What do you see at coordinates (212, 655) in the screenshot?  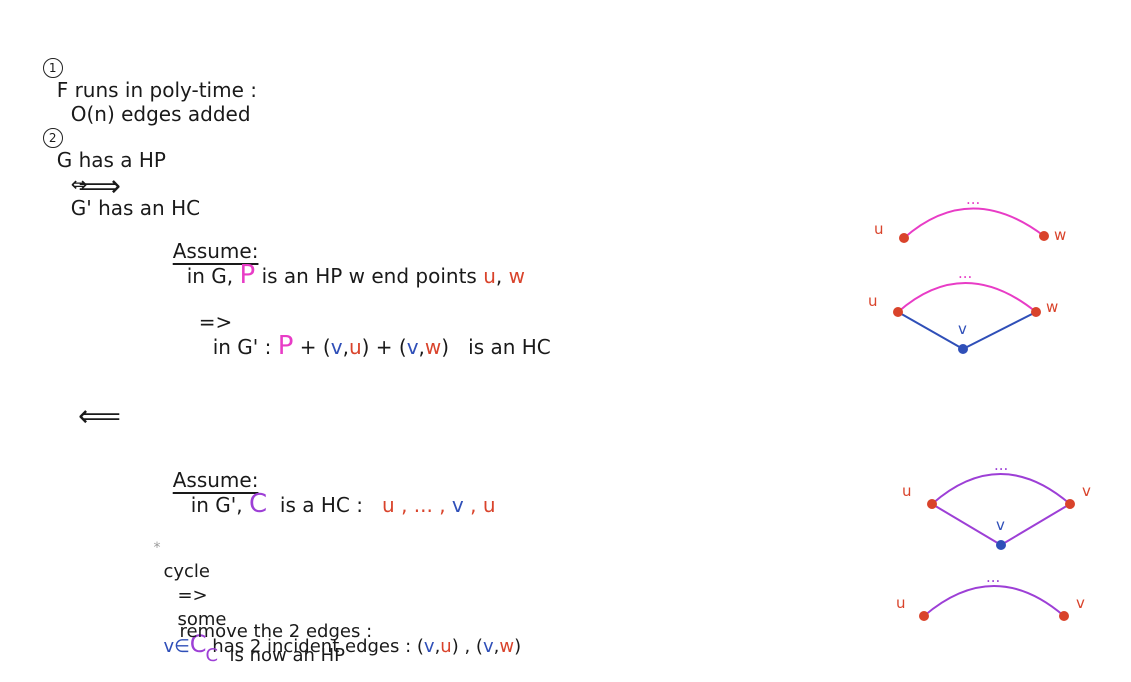 I see `cycle-c: C` at bounding box center [212, 655].